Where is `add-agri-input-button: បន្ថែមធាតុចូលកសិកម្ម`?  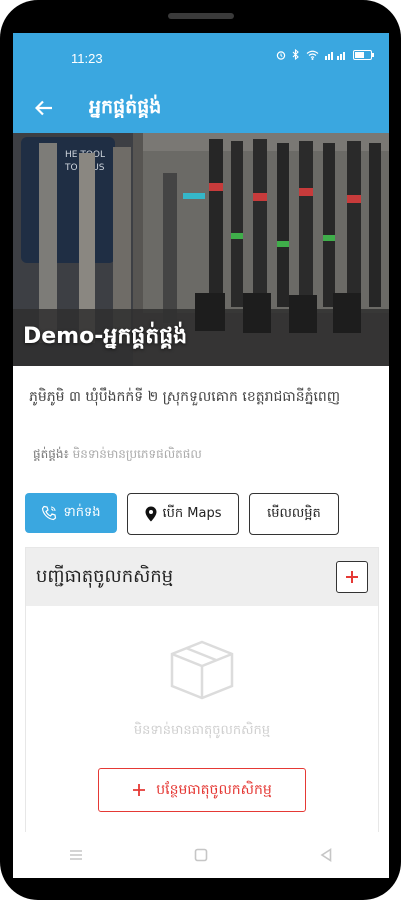
add-agri-input-button: បន្ថែមធាតុចូលកសិកម្ម is located at coordinates (202, 790).